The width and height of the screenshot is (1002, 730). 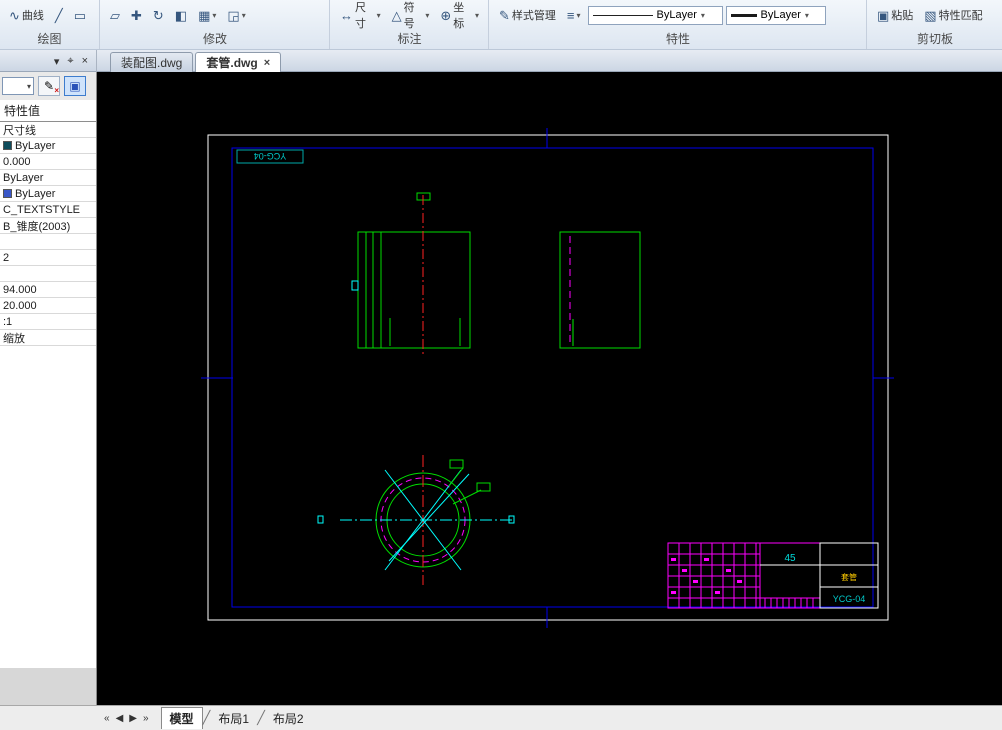 I want to click on ribbon-group-draw: ∿ 曲线 ╱ ▭ 绘图, so click(x=50, y=24).